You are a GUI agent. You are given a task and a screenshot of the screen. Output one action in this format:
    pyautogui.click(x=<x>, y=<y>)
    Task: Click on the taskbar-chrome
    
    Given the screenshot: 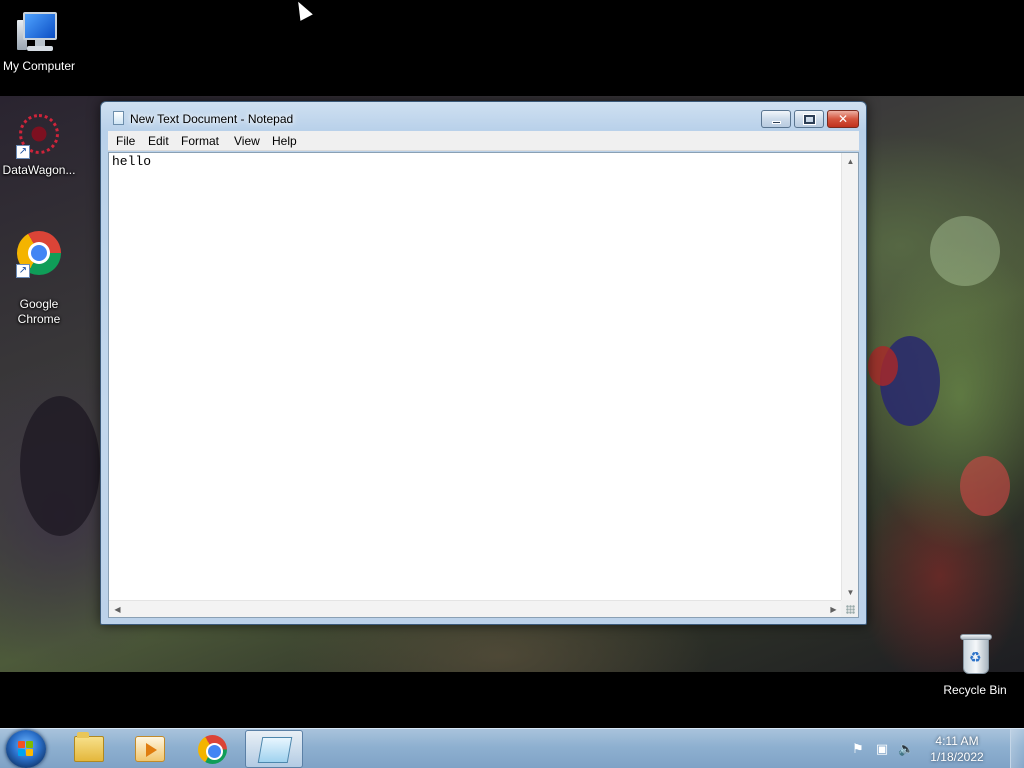 What is the action you would take?
    pyautogui.click(x=212, y=749)
    